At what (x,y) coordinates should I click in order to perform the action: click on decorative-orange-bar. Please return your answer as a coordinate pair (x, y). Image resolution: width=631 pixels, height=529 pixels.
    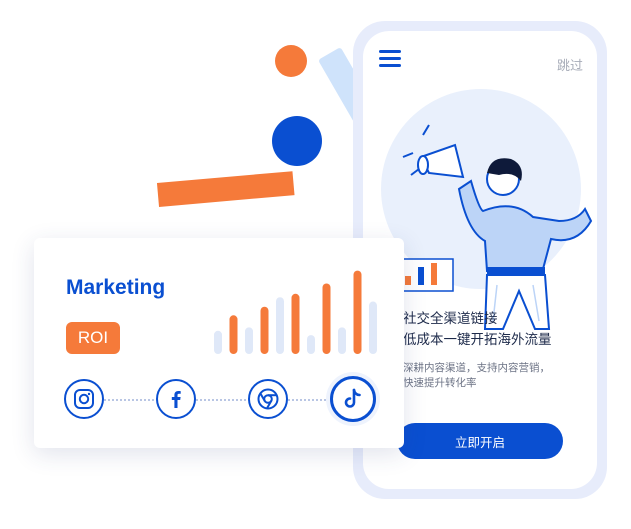
    Looking at the image, I should click on (225, 189).